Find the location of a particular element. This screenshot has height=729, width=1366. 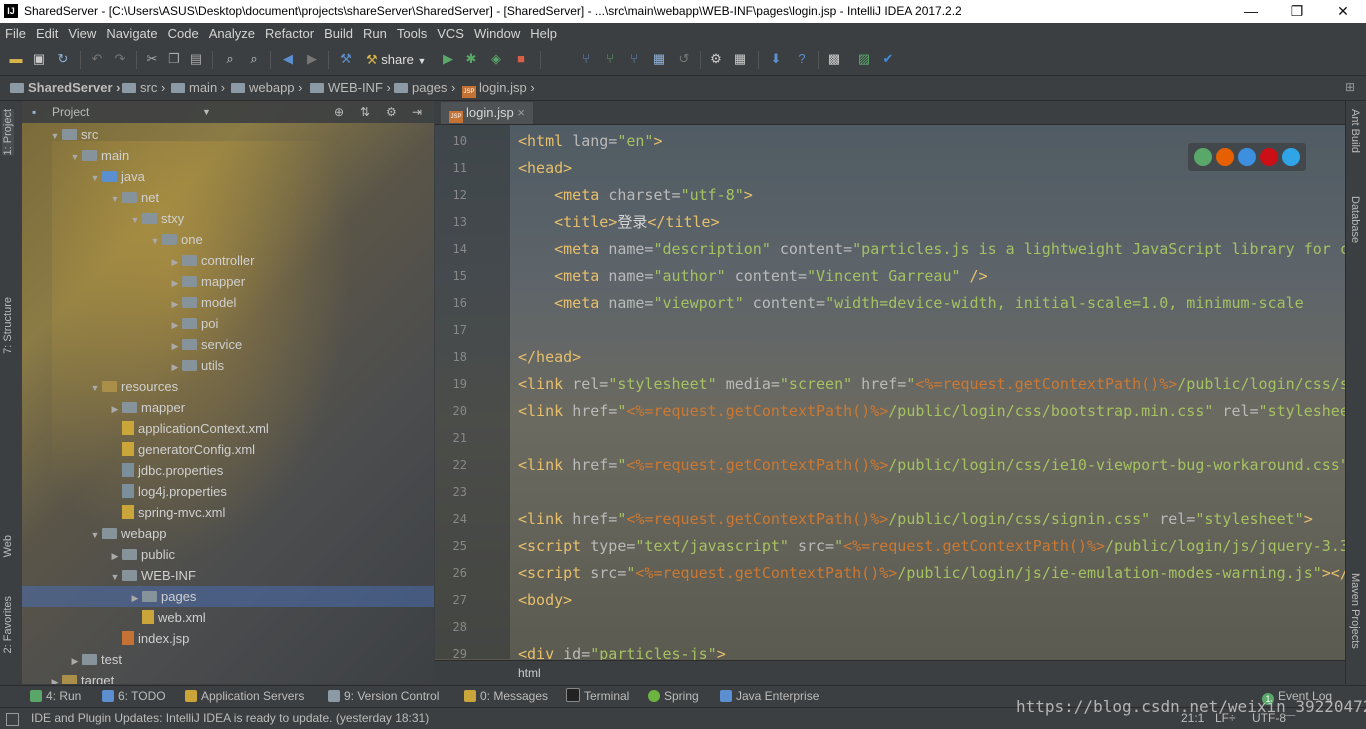

navbar-expand-icon: ⊞ is located at coordinates (1353, 87).